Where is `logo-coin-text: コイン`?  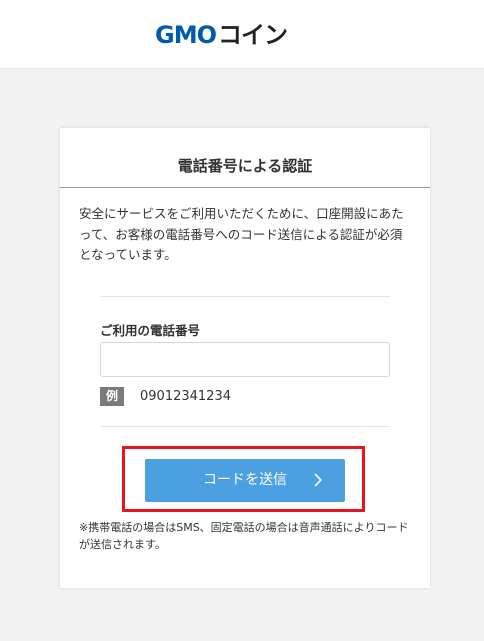 logo-coin-text: コイン is located at coordinates (252, 35).